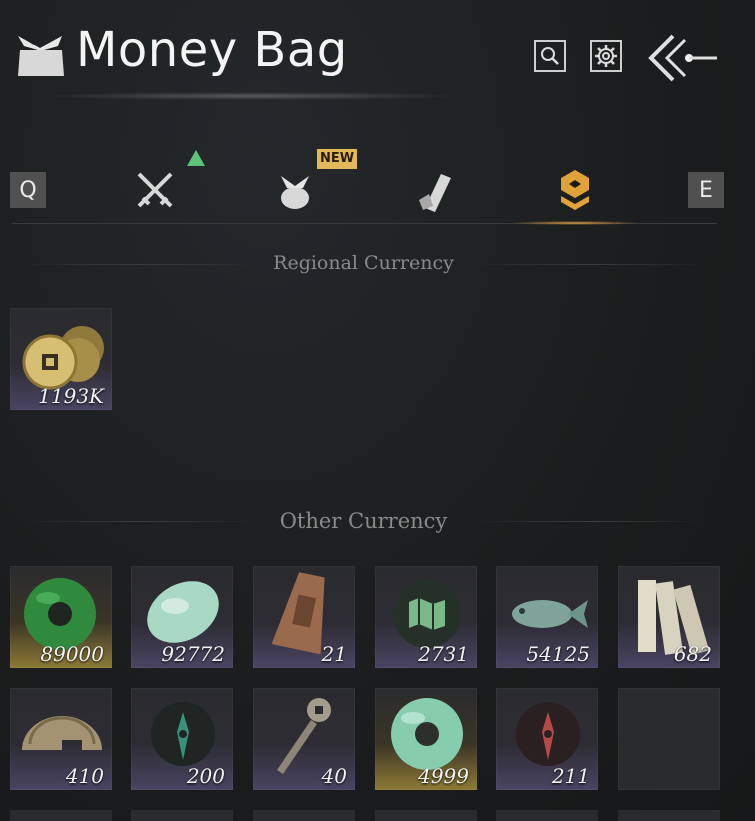  I want to click on currency-slot-green-jade-ring: 89000, so click(61, 617).